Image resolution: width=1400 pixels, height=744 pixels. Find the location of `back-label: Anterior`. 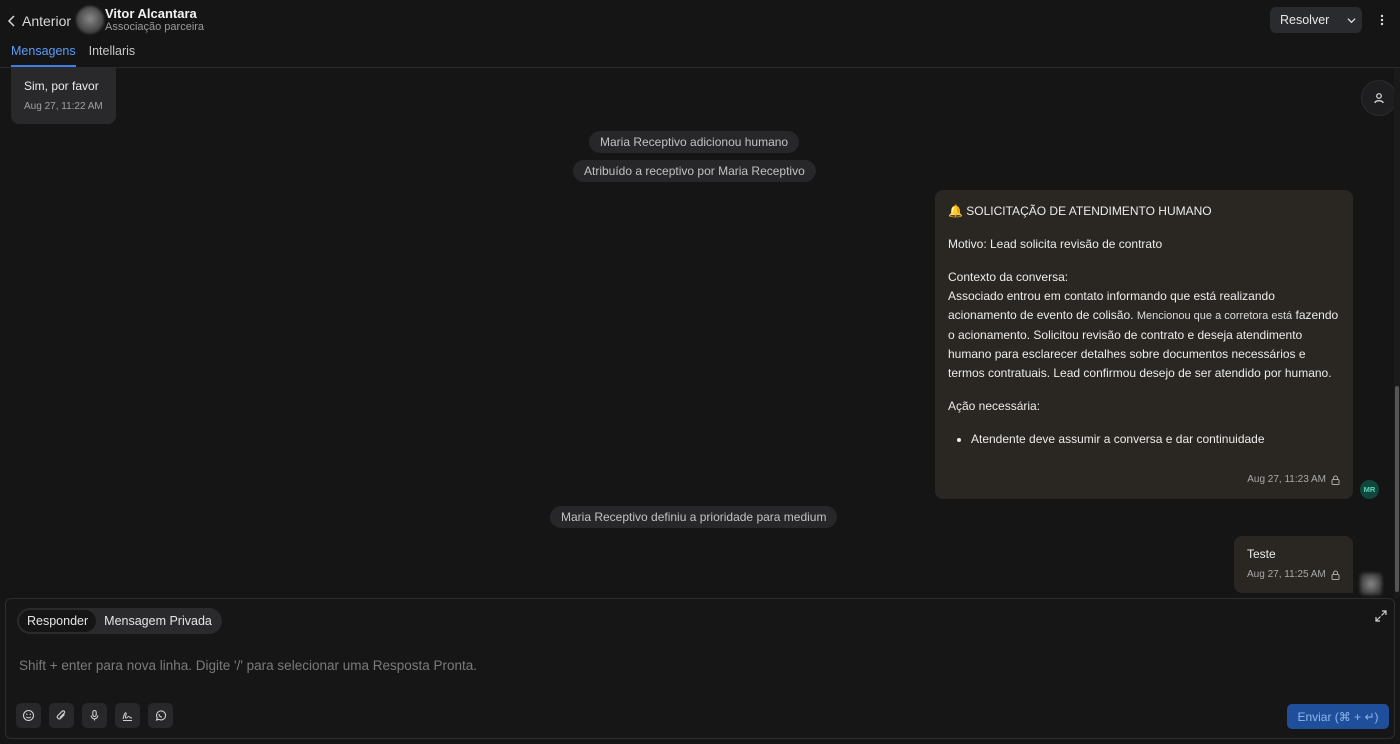

back-label: Anterior is located at coordinates (47, 21).